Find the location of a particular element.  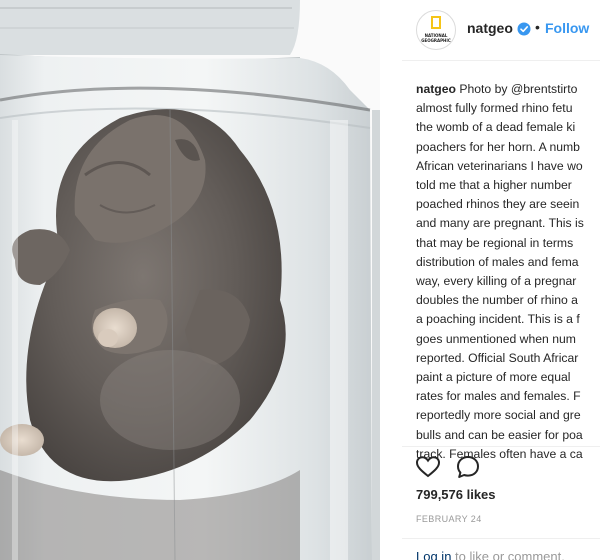

follow-button: Follow is located at coordinates (567, 28).